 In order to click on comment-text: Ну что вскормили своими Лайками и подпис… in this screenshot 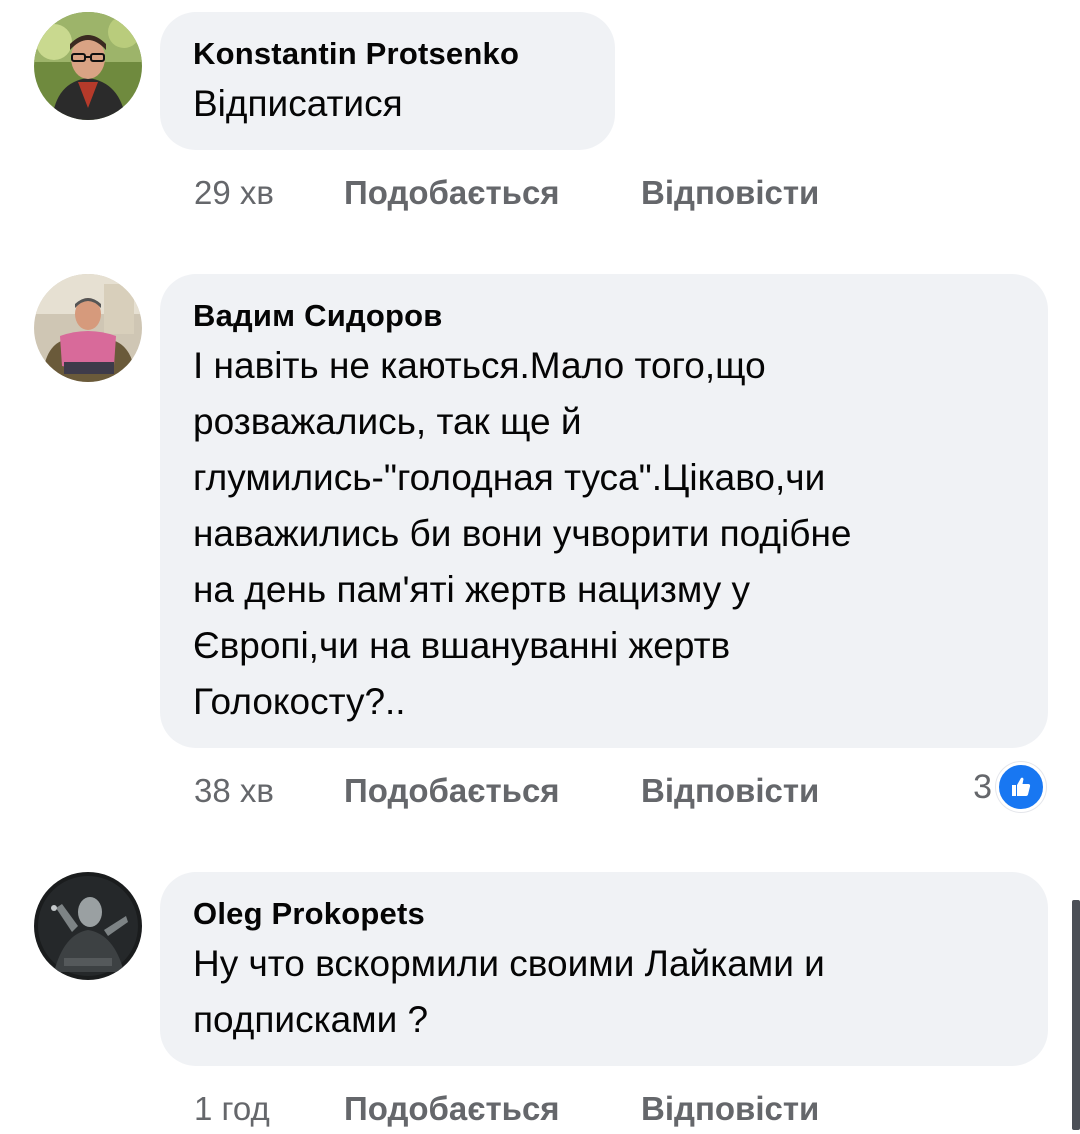, I will do `click(509, 991)`.